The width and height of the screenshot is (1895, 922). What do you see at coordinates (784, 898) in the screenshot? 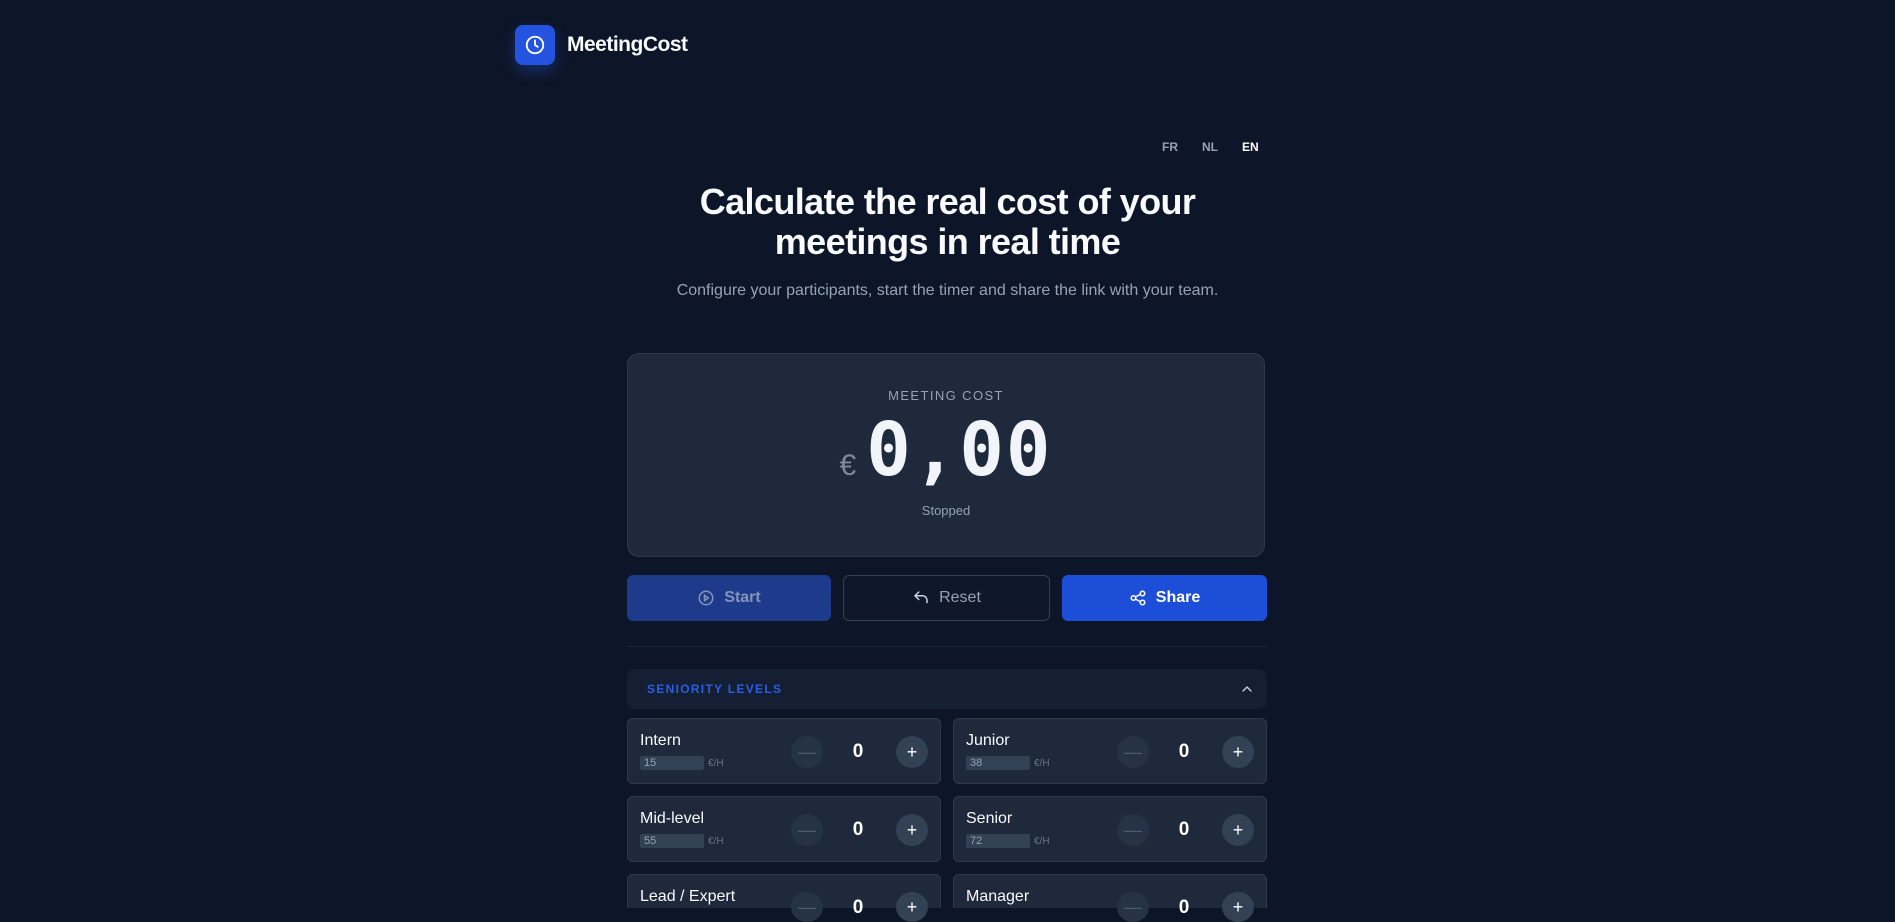
I see `level-card-lead-expert: Lead / Expert — 0 +` at bounding box center [784, 898].